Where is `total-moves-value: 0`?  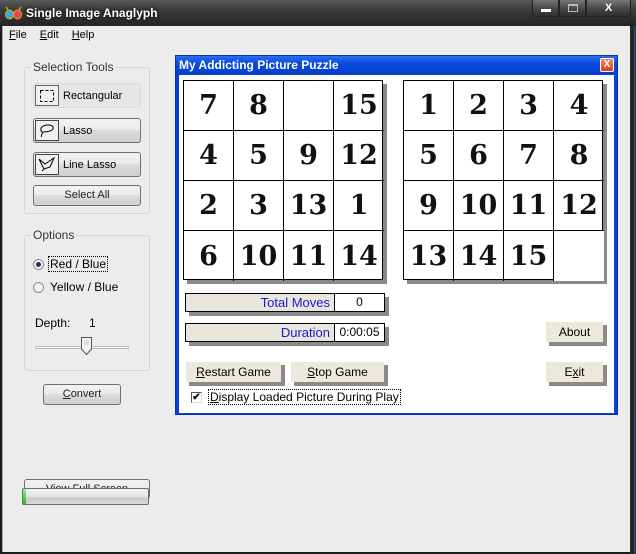
total-moves-value: 0 is located at coordinates (359, 302).